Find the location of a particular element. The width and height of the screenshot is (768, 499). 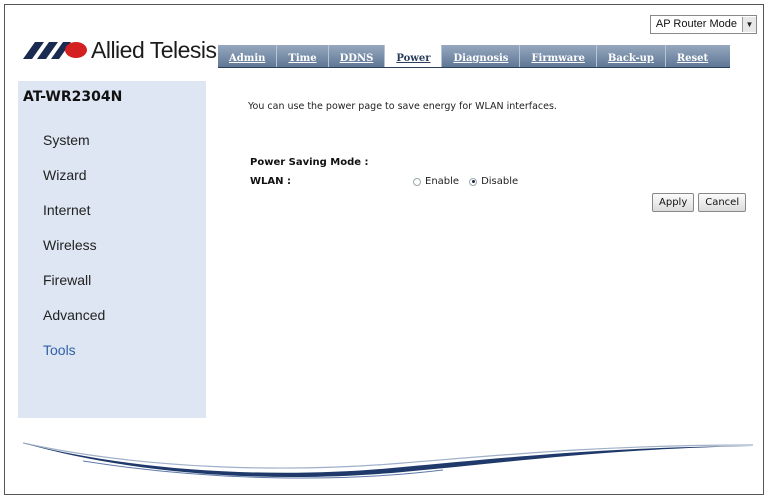

radio-selected-icon is located at coordinates (473, 181).